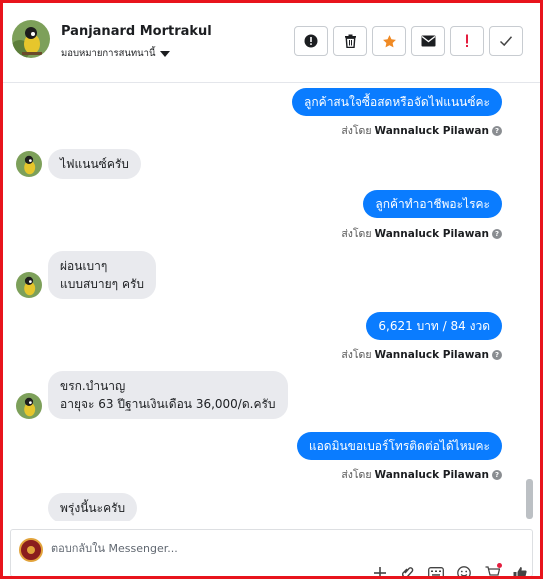  I want to click on like-button, so click(520, 571).